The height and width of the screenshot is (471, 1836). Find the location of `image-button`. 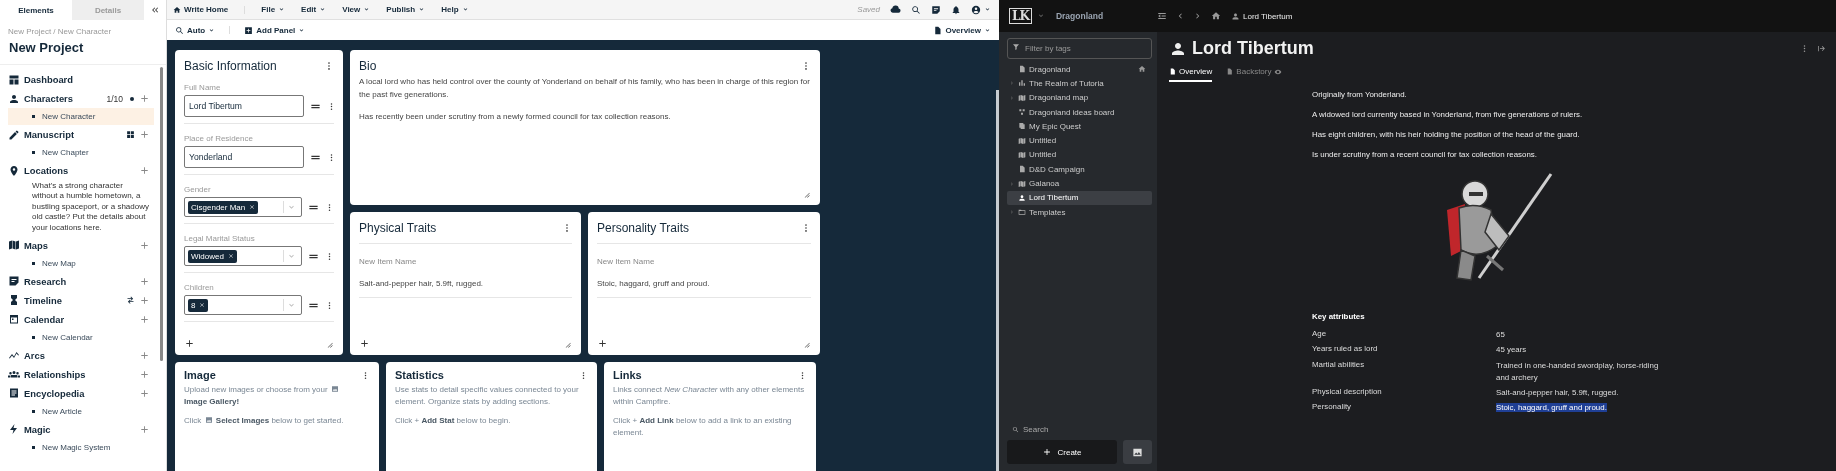

image-button is located at coordinates (1137, 452).